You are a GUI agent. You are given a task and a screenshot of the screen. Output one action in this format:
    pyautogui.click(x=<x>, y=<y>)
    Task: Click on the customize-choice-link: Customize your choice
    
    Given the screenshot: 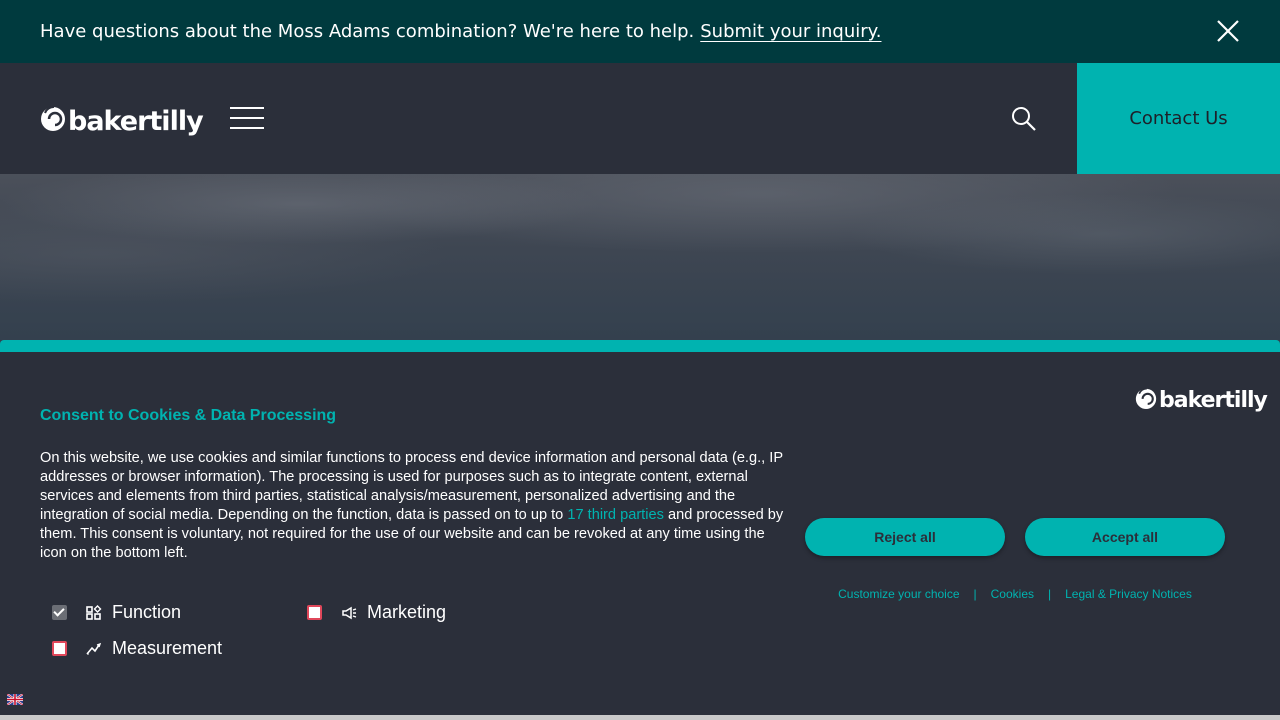 What is the action you would take?
    pyautogui.click(x=898, y=594)
    